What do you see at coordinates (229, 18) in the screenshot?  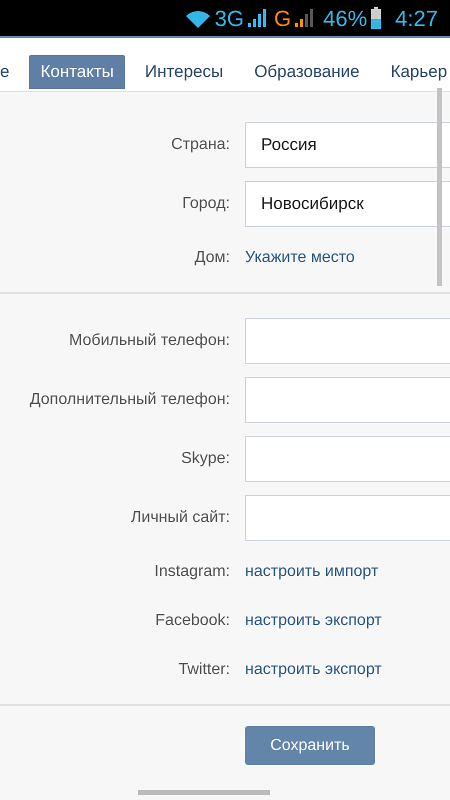 I see `network-type: 3G` at bounding box center [229, 18].